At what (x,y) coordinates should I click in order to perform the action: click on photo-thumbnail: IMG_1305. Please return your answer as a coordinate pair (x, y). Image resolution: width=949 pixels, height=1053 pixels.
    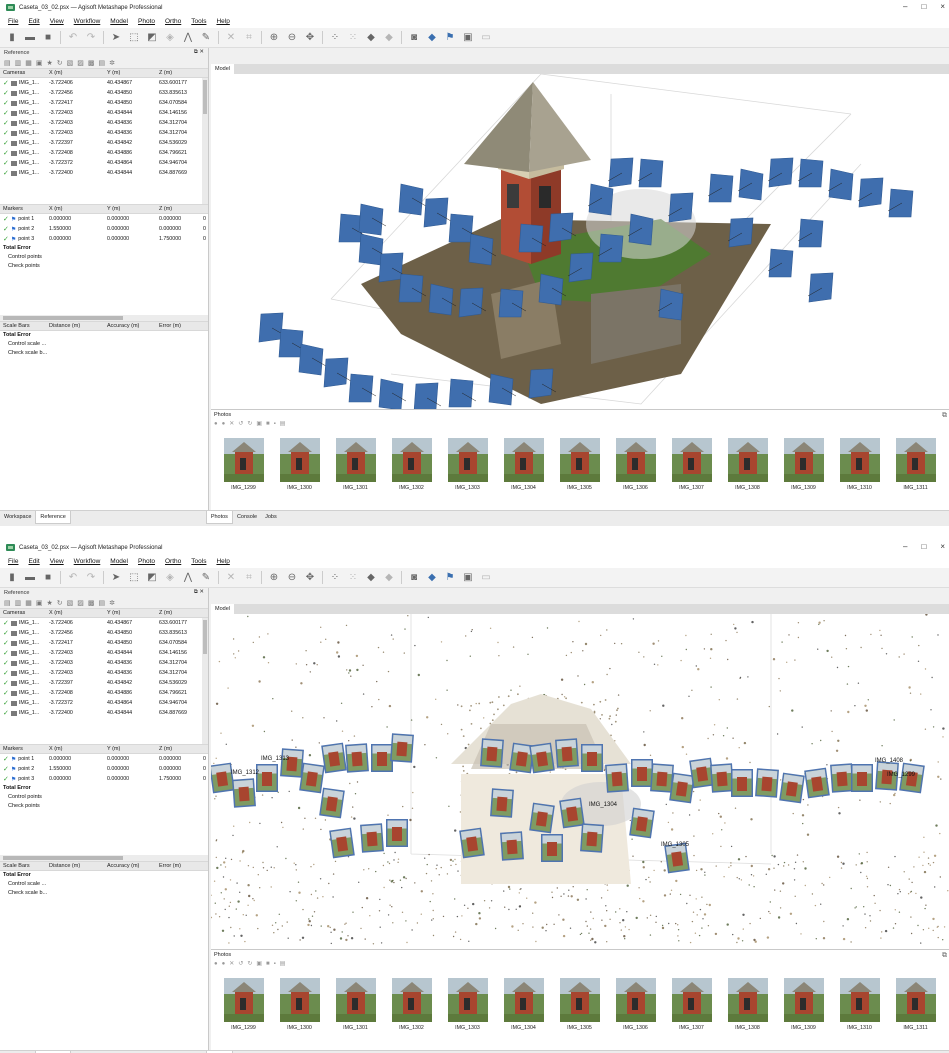
    Looking at the image, I should click on (579, 1004).